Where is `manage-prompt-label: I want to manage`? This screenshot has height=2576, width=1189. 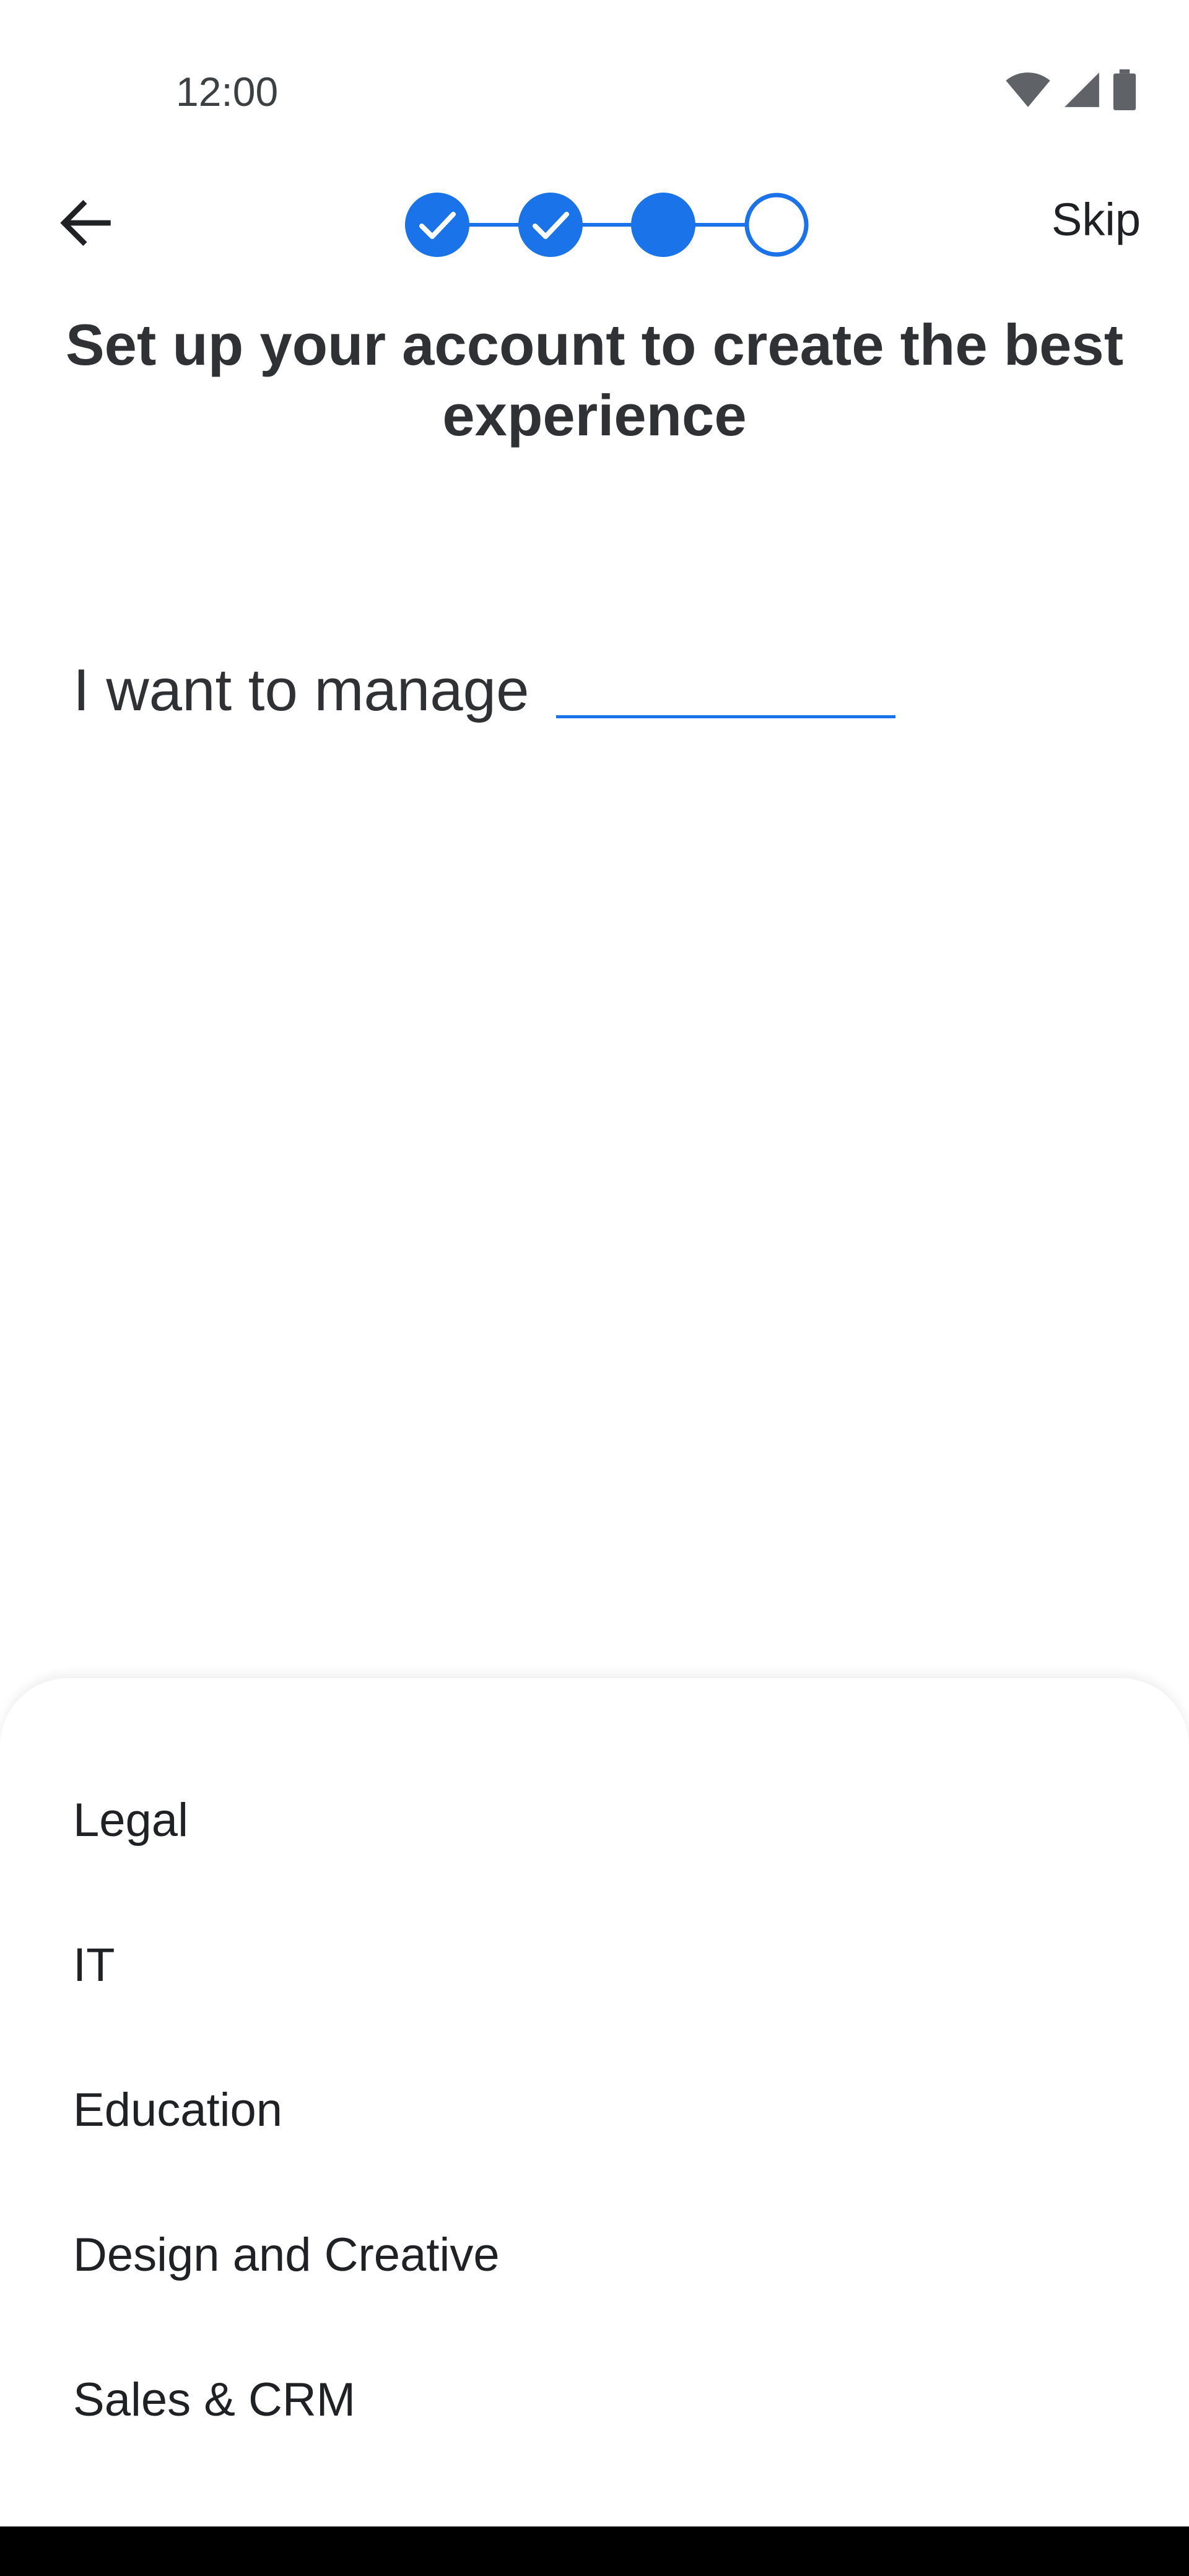 manage-prompt-label: I want to manage is located at coordinates (301, 690).